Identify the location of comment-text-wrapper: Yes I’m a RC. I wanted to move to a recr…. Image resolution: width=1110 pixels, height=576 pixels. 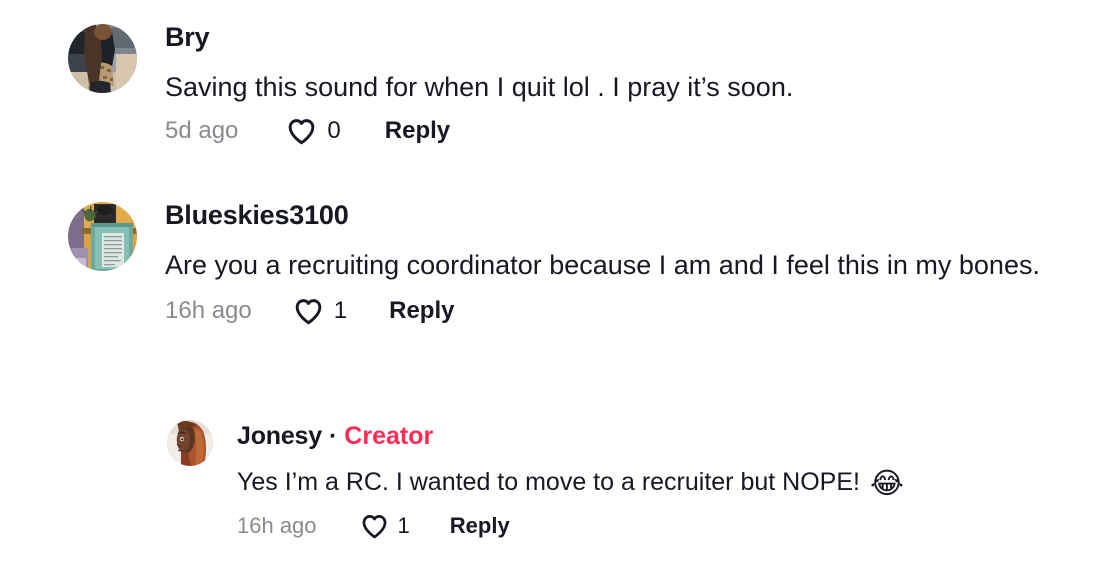
(570, 482).